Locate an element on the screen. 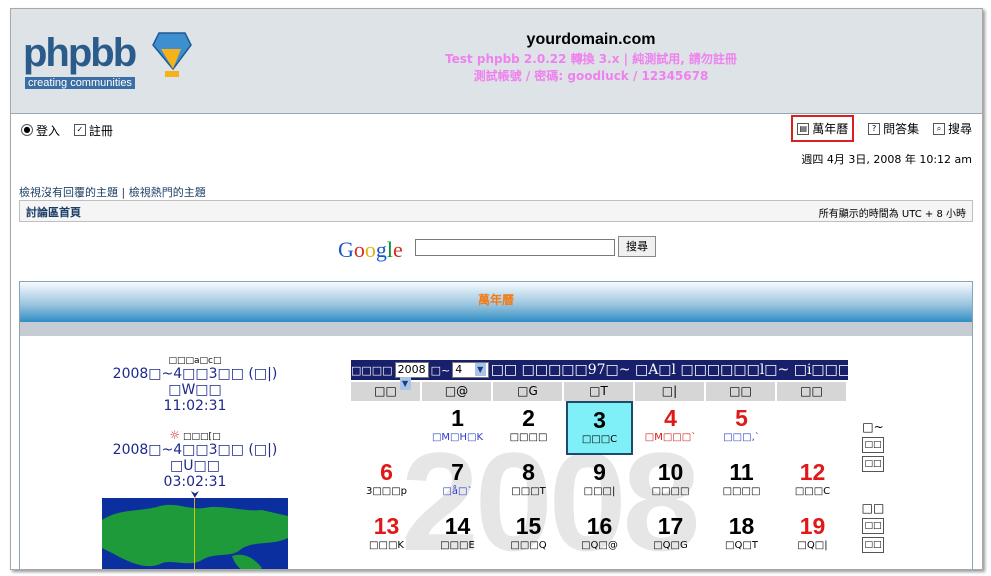 The height and width of the screenshot is (576, 991). calendar-day: 11 □□□□ is located at coordinates (741, 482).